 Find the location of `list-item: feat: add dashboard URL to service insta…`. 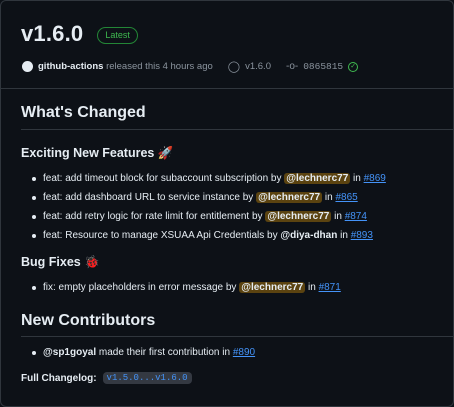

list-item: feat: add dashboard URL to service insta… is located at coordinates (193, 197).